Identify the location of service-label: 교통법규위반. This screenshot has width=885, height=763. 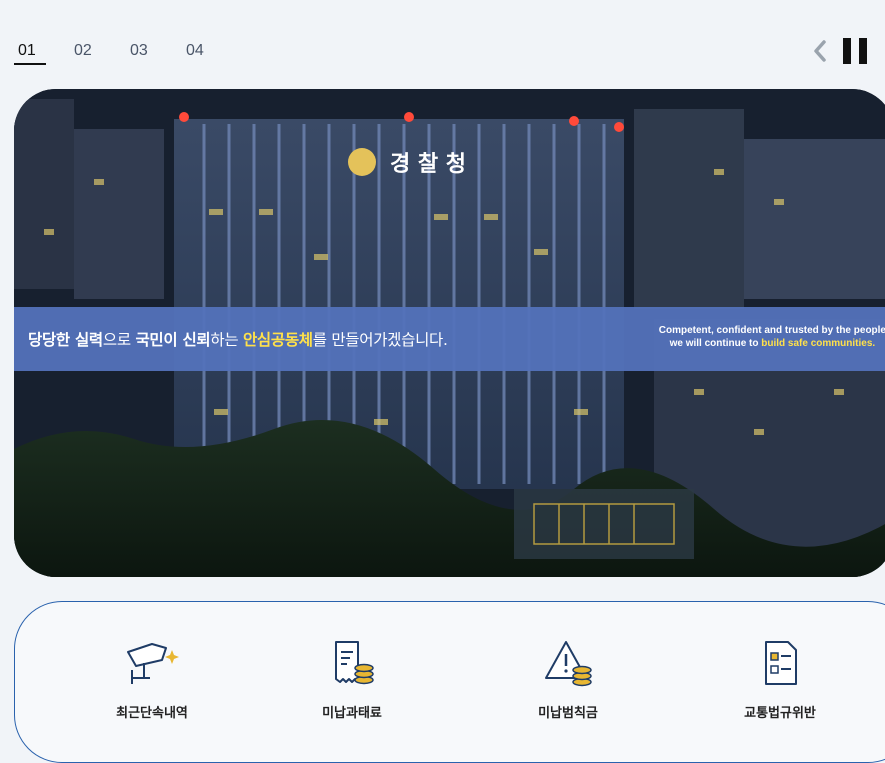
(780, 713).